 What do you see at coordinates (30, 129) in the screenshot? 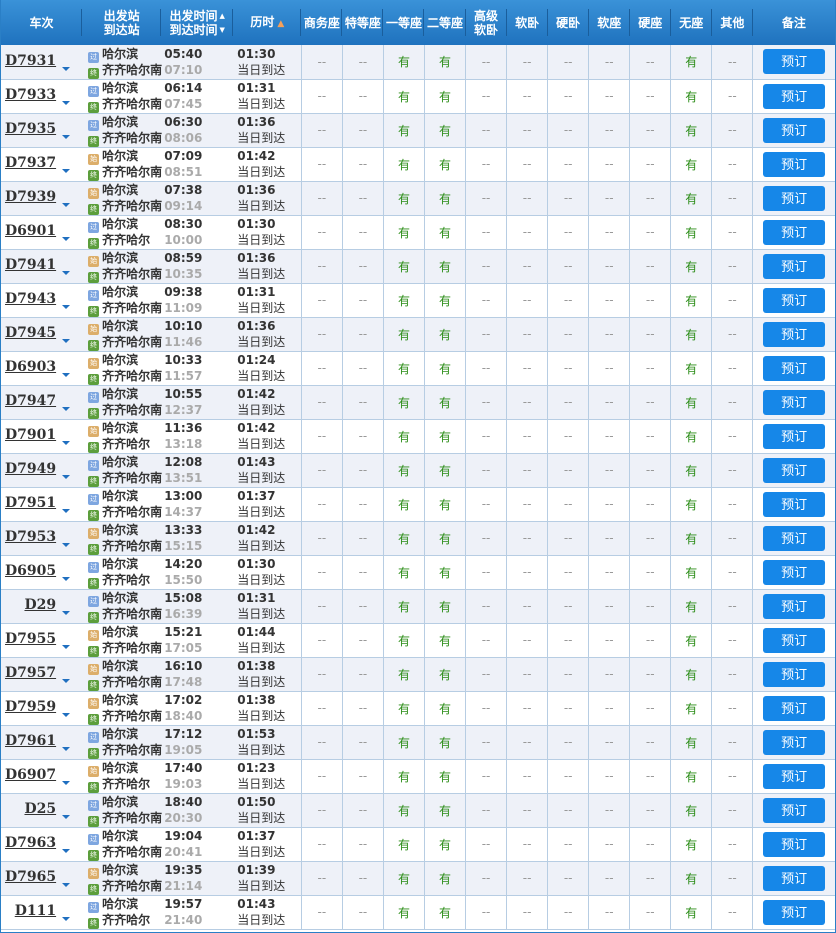
I see `train-number-link: D7935` at bounding box center [30, 129].